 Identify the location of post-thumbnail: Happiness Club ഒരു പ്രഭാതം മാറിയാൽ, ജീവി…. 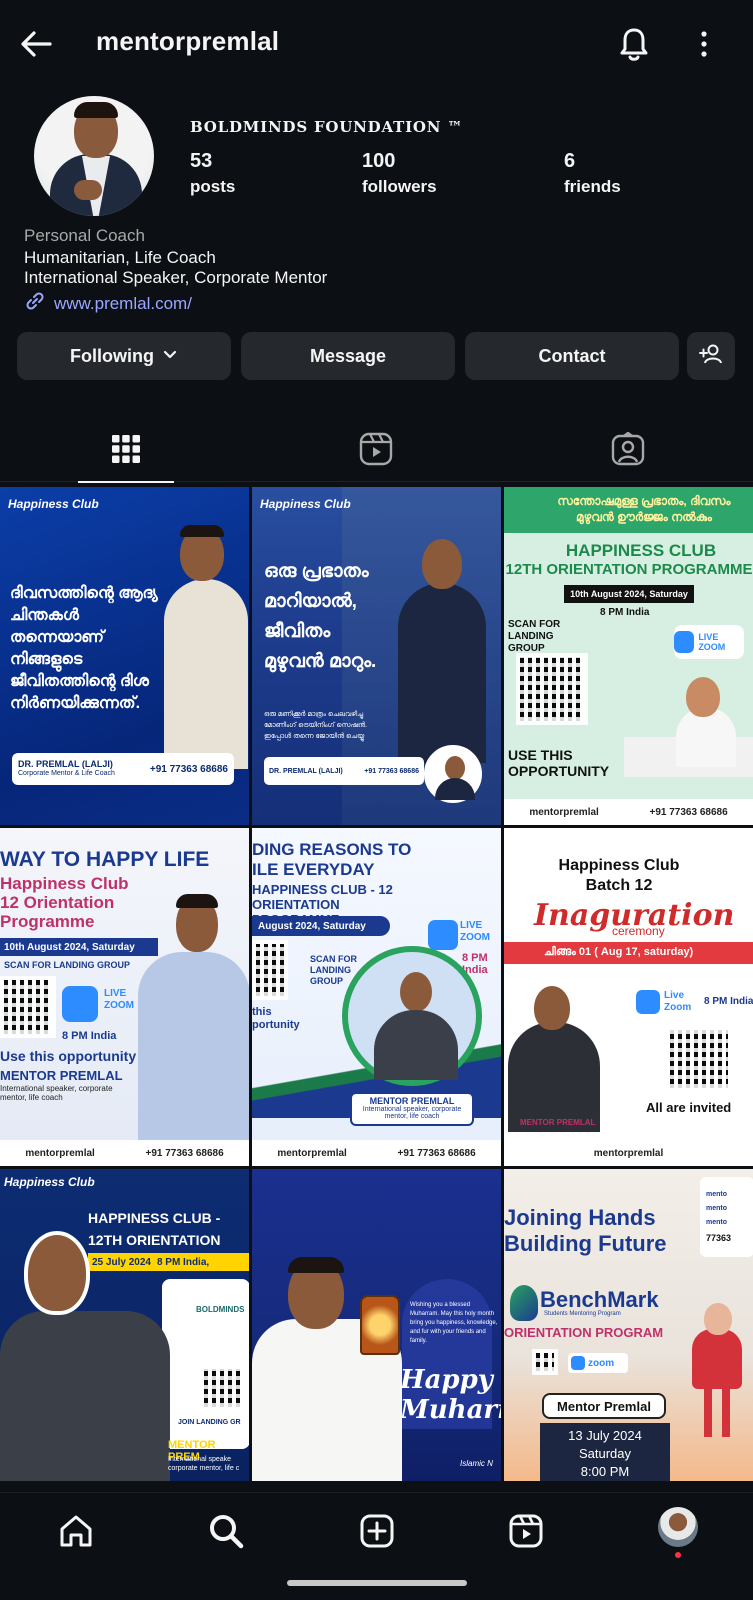
(376, 656).